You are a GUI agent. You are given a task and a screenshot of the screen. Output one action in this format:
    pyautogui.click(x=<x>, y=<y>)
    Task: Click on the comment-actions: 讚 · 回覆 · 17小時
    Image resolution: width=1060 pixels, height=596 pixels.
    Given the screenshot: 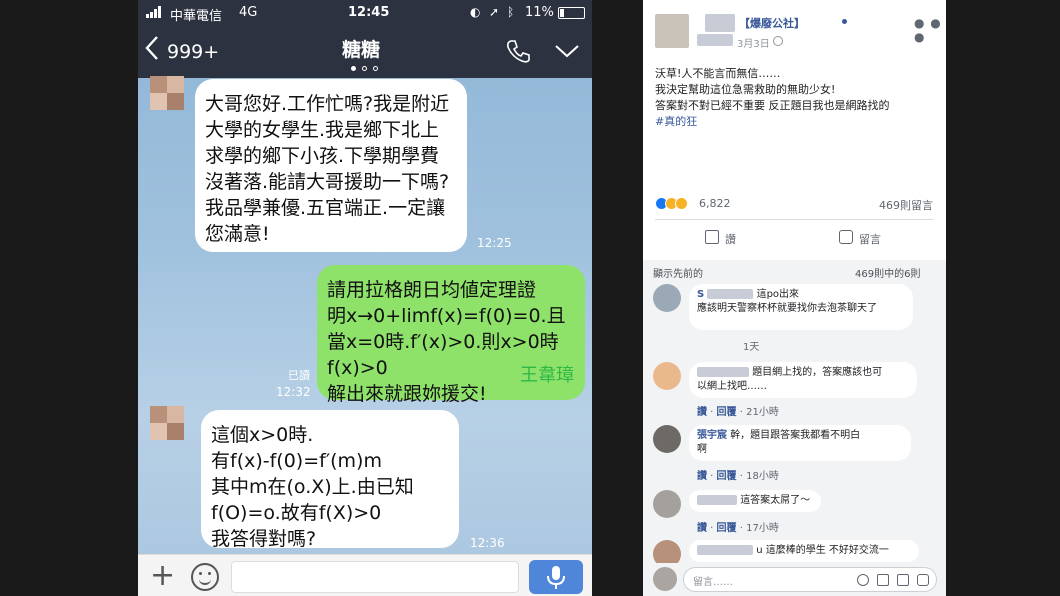 What is the action you would take?
    pyautogui.click(x=738, y=528)
    